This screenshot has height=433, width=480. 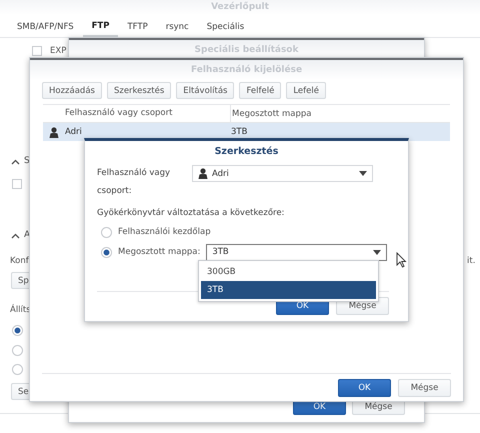 What do you see at coordinates (205, 90) in the screenshot?
I see `toolbar-button: Eltávolítás` at bounding box center [205, 90].